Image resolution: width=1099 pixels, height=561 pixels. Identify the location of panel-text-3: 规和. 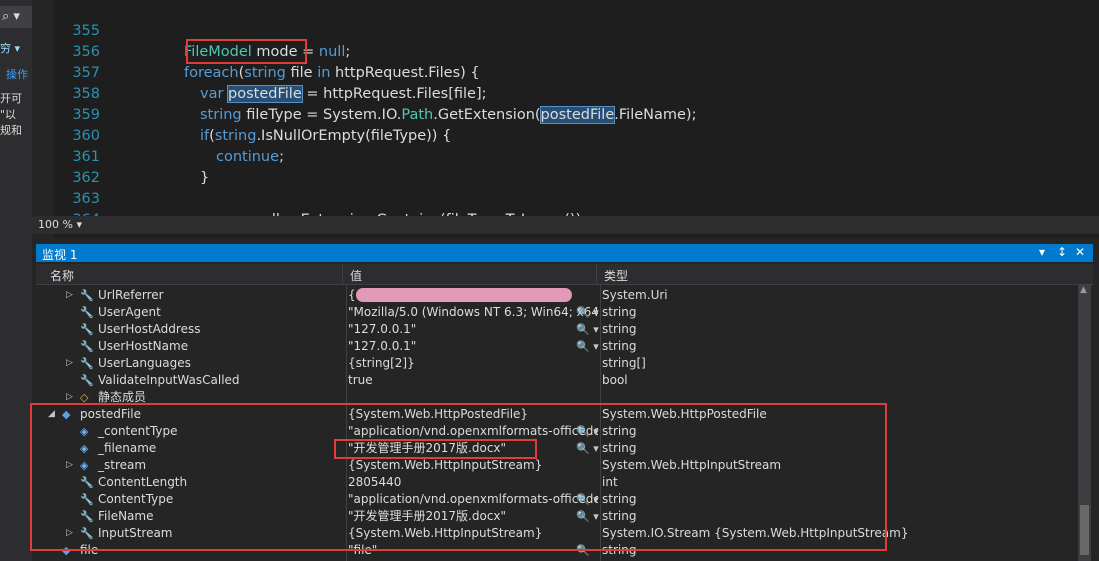
(11, 130).